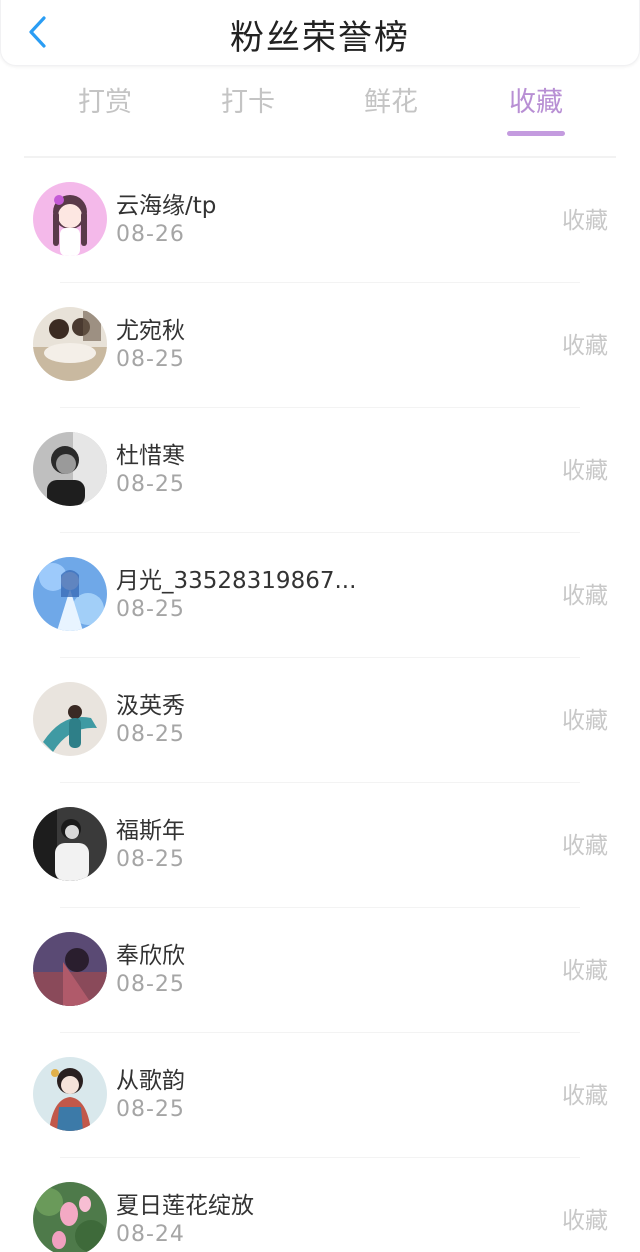  I want to click on list-item: 月光_33528319867... 08-25 收藏, so click(320, 595).